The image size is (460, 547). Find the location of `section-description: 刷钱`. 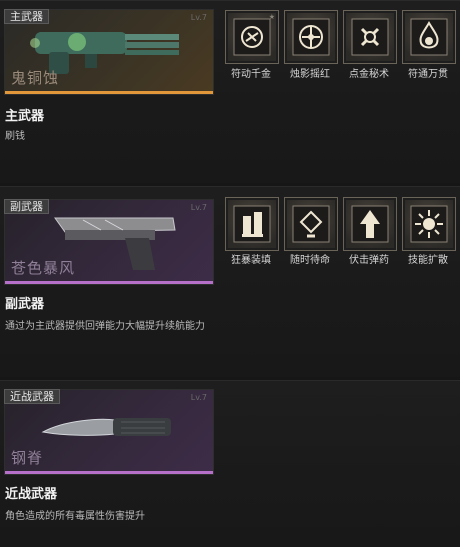

section-description: 刷钱 is located at coordinates (15, 136).